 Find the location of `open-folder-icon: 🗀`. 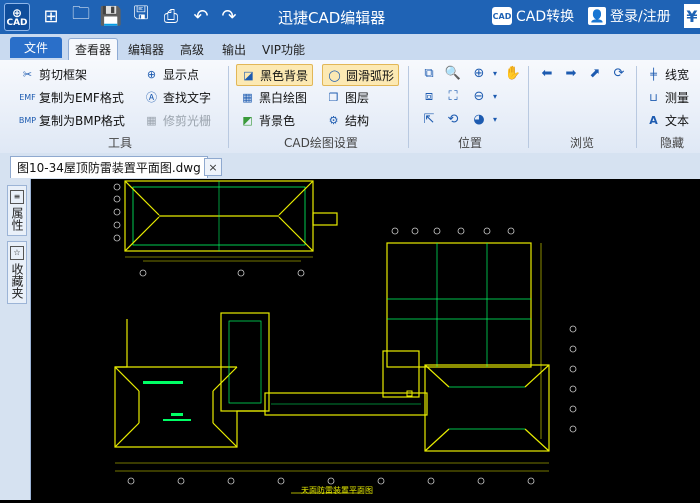

open-folder-icon: 🗀 is located at coordinates (81, 15).